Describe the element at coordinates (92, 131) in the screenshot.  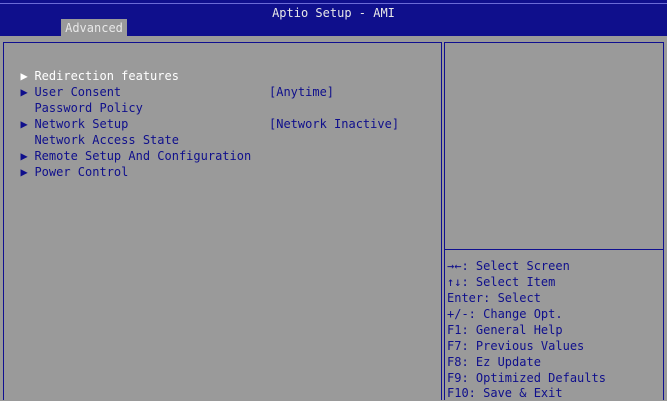
I see `menu-item-network-access-state: Network Access State` at that location.